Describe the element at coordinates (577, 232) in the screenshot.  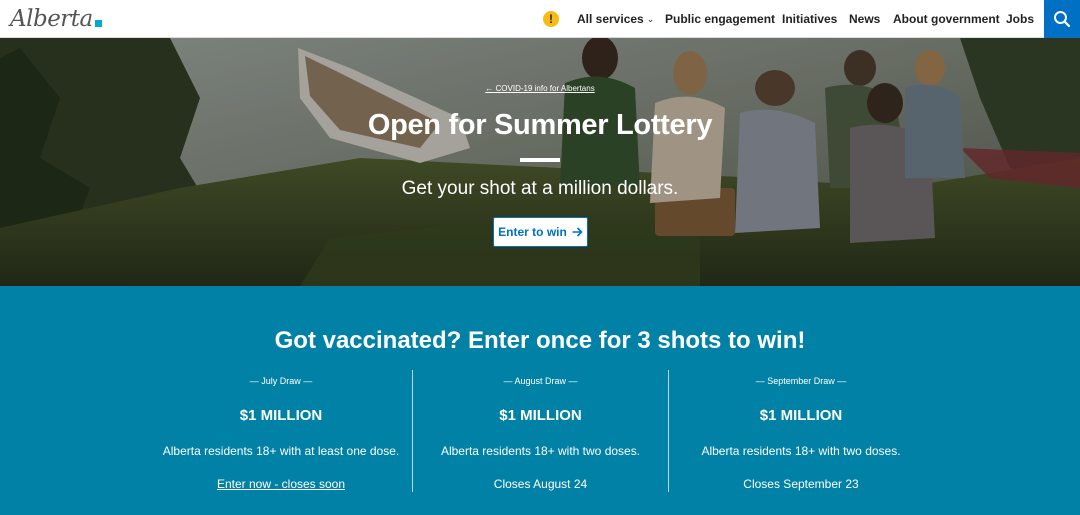
I see `arrow-right-icon` at that location.